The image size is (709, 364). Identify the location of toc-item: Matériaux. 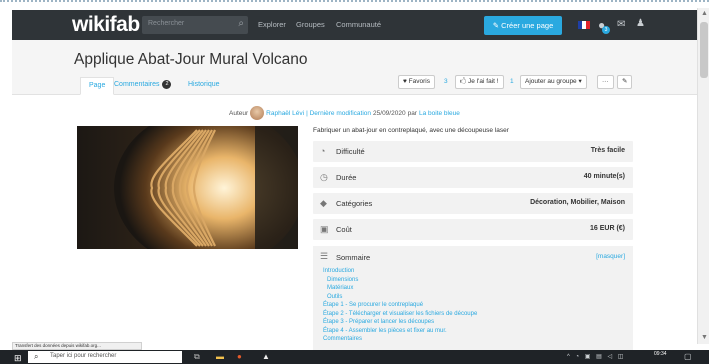
(400, 288).